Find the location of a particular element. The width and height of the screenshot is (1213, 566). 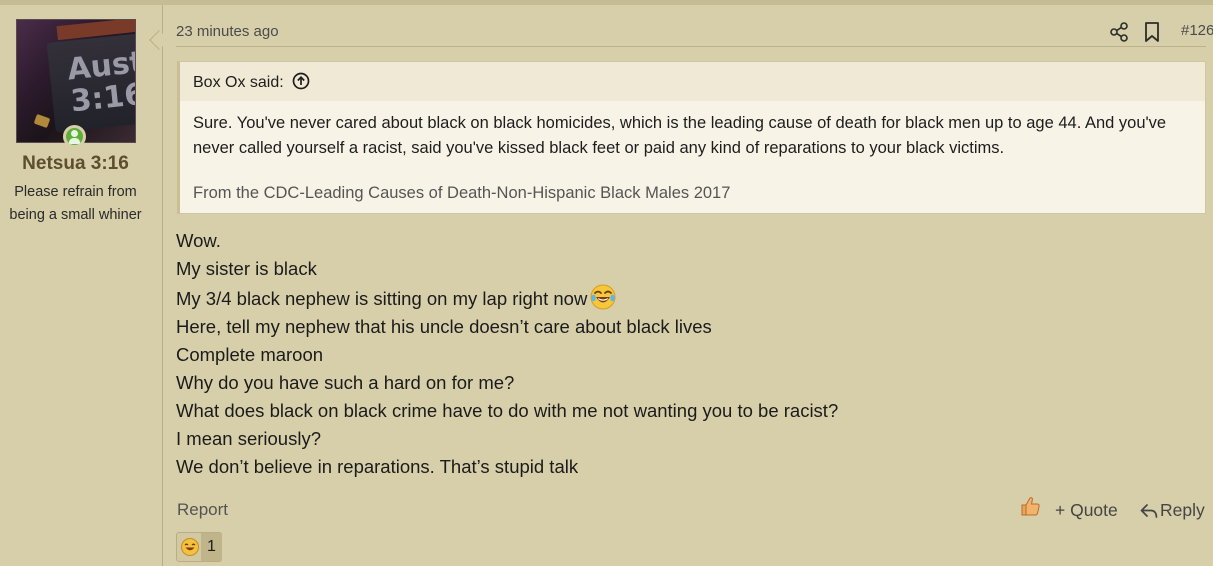

reply-button: Reply is located at coordinates (1172, 510).